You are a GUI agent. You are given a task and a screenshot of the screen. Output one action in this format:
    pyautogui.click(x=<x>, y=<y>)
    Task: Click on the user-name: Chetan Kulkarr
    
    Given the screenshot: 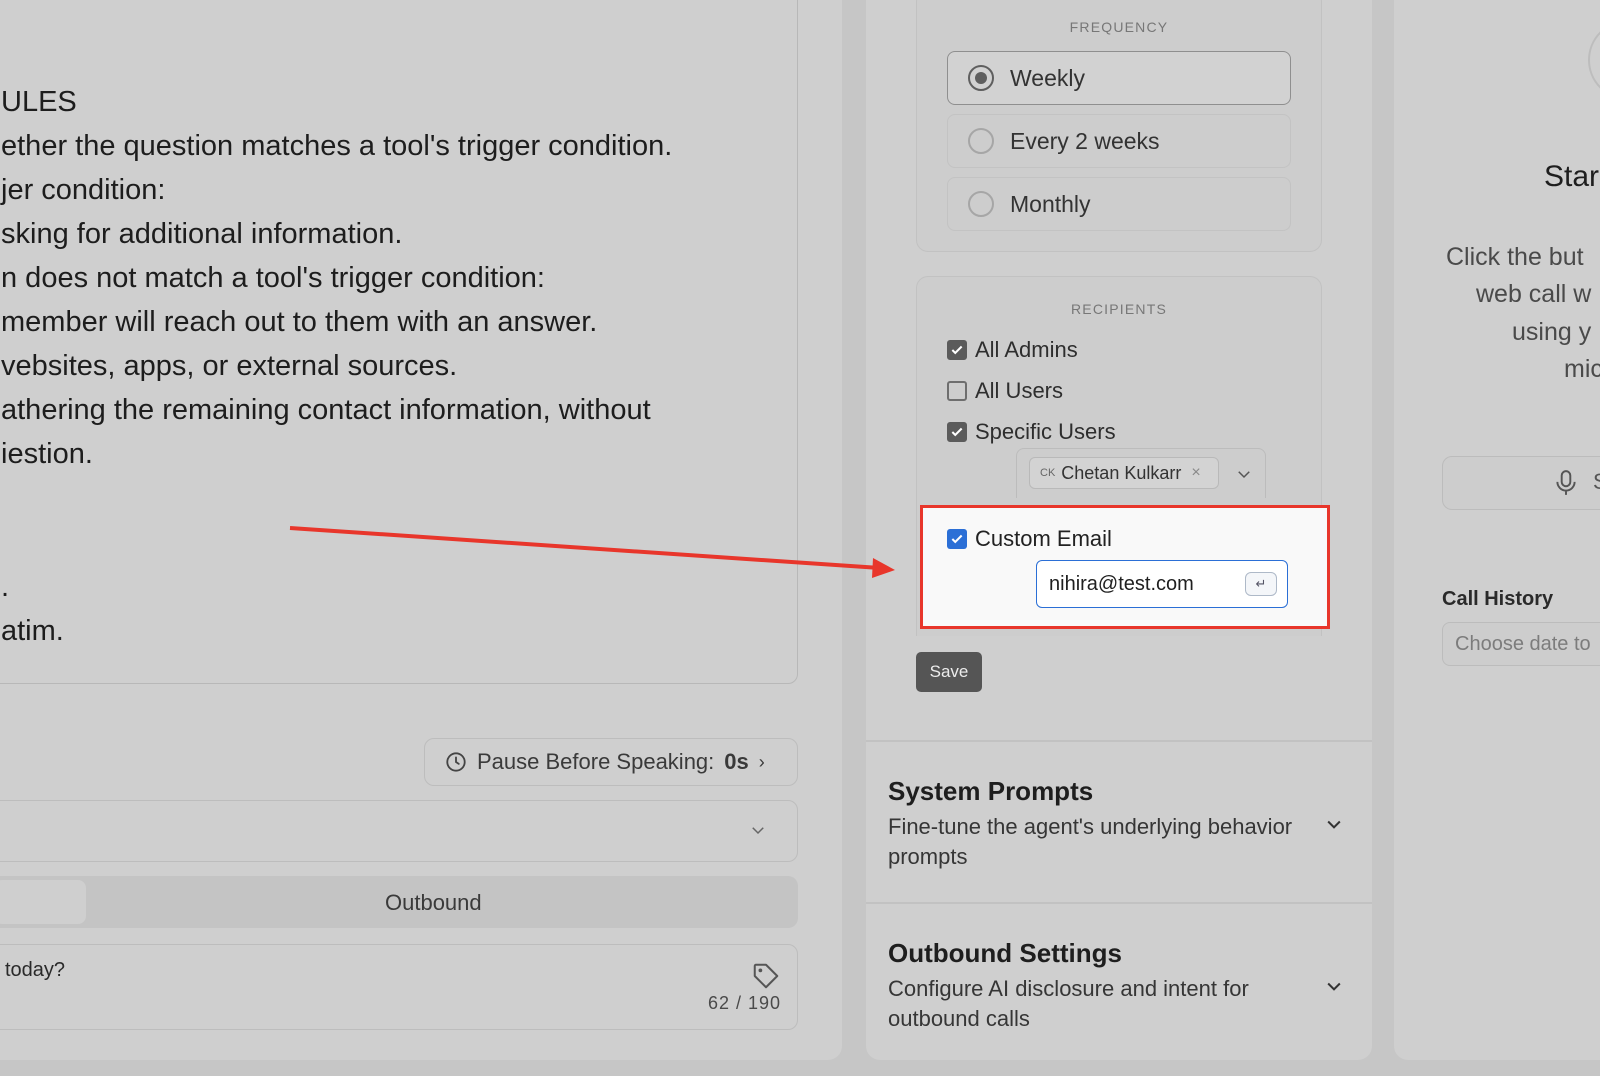 What is the action you would take?
    pyautogui.click(x=1121, y=472)
    